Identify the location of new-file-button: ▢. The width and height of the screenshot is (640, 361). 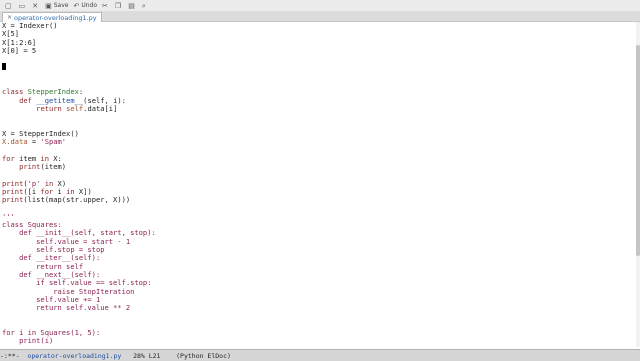
(9, 6).